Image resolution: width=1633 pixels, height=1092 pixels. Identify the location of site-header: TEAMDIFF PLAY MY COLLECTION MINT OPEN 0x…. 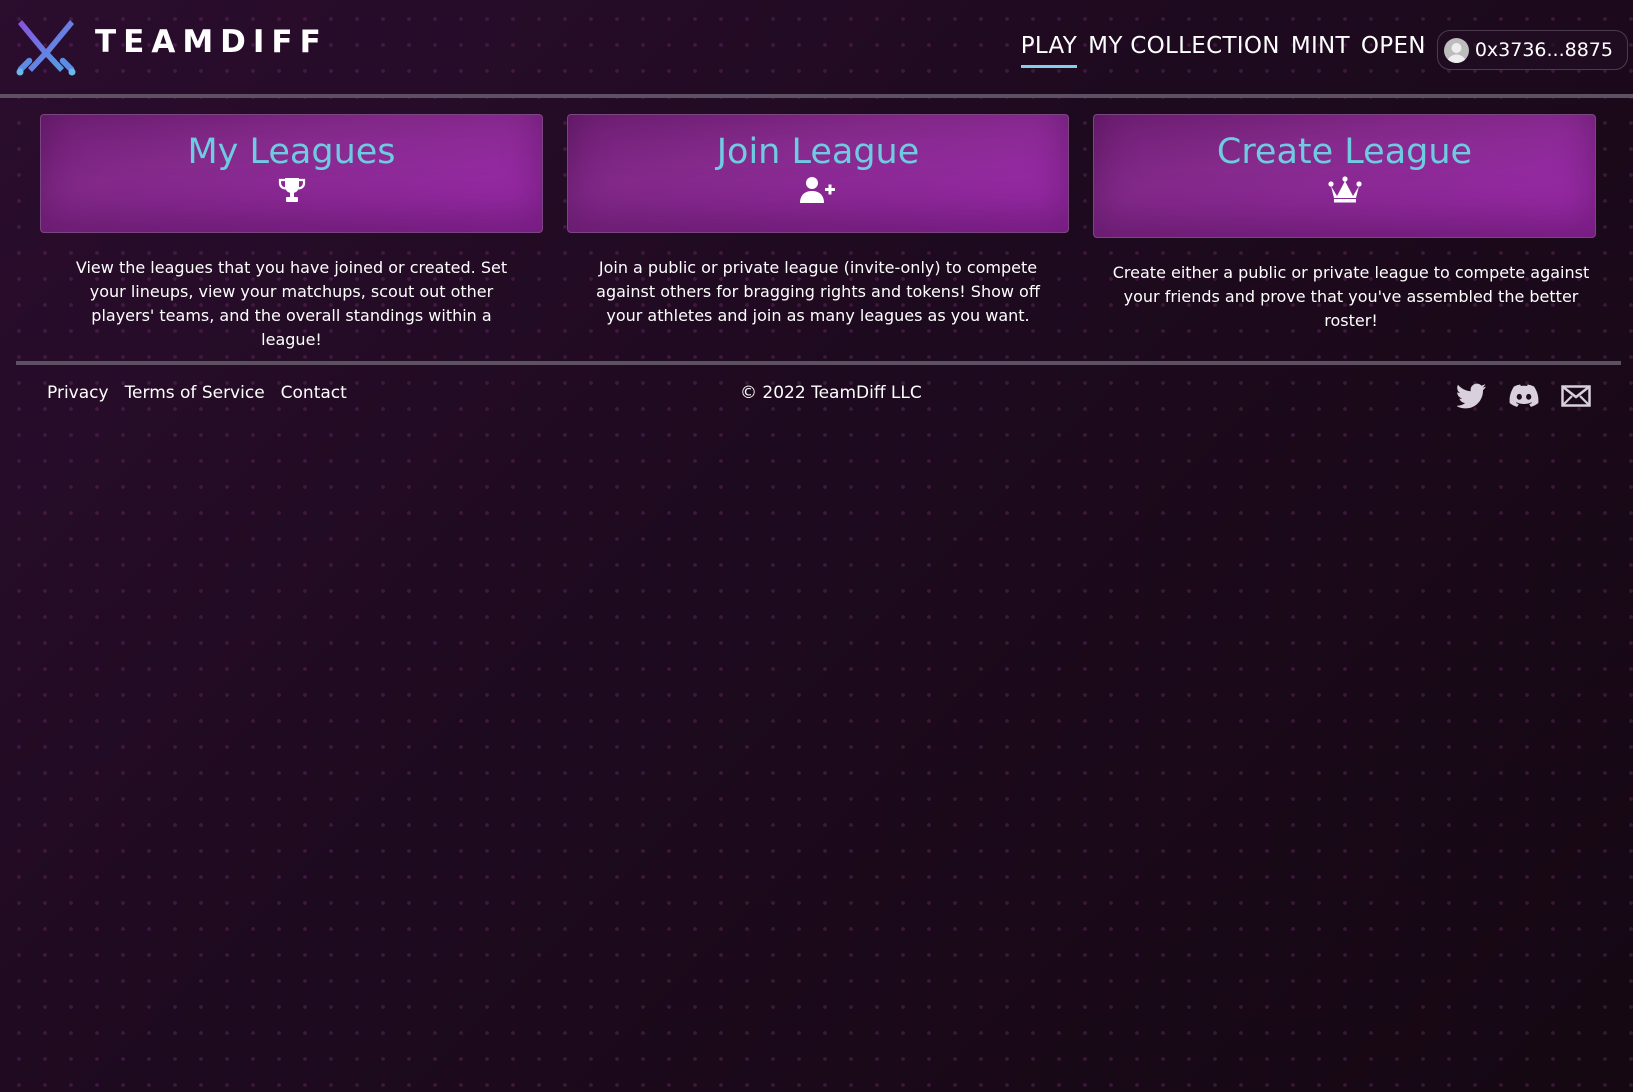
(816, 49).